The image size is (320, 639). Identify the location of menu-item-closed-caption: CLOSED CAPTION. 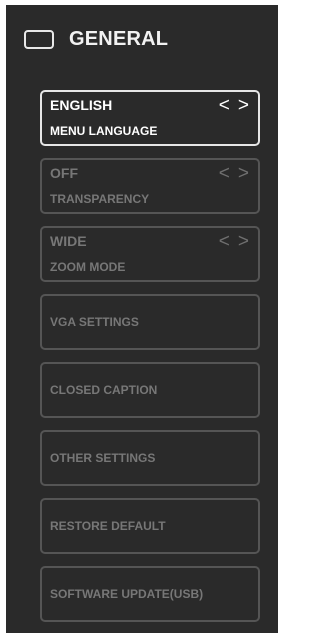
(150, 390).